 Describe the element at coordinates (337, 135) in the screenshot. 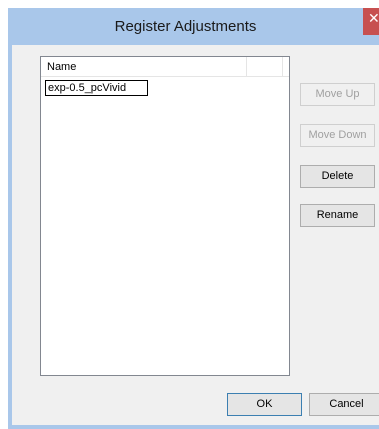

I see `move-down-button: Move Down` at that location.